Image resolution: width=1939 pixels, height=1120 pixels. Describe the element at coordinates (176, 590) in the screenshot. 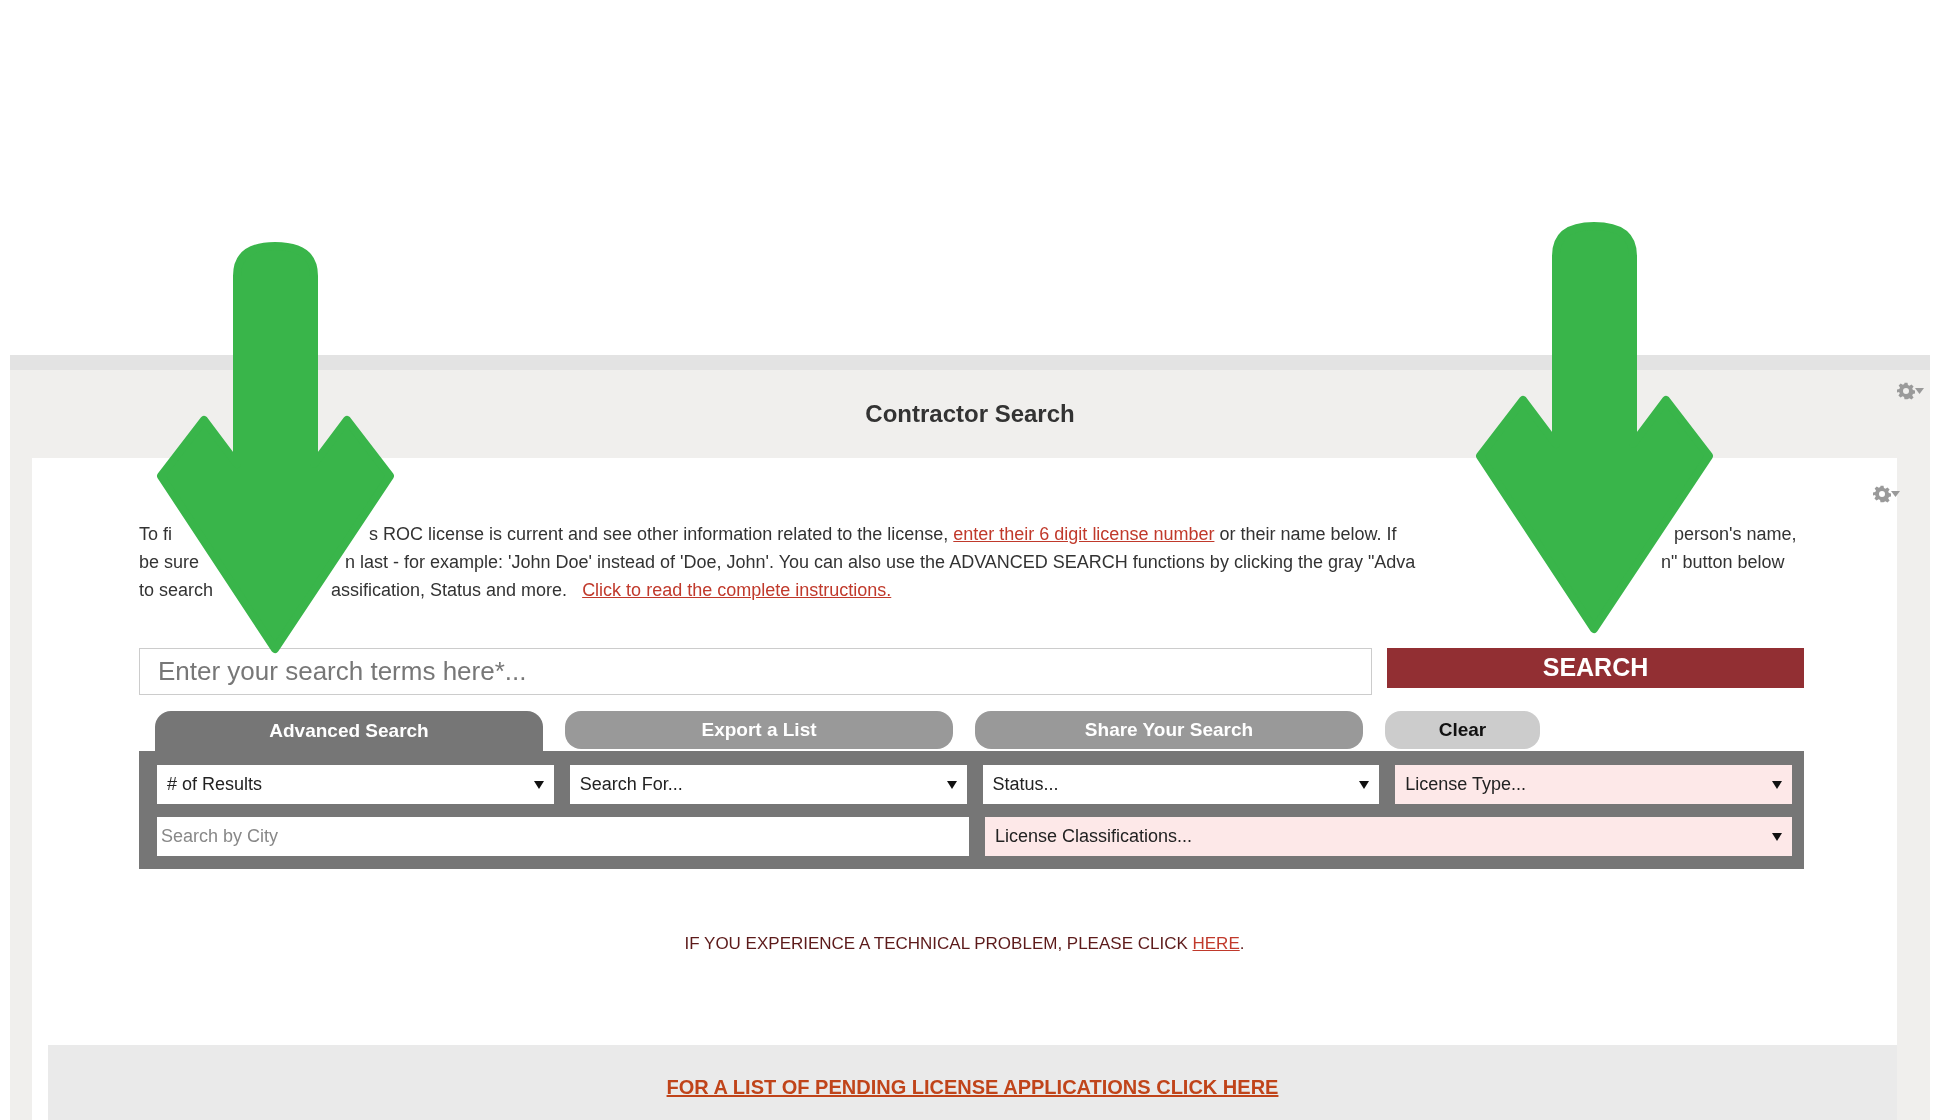

I see `intro-text: to search` at that location.